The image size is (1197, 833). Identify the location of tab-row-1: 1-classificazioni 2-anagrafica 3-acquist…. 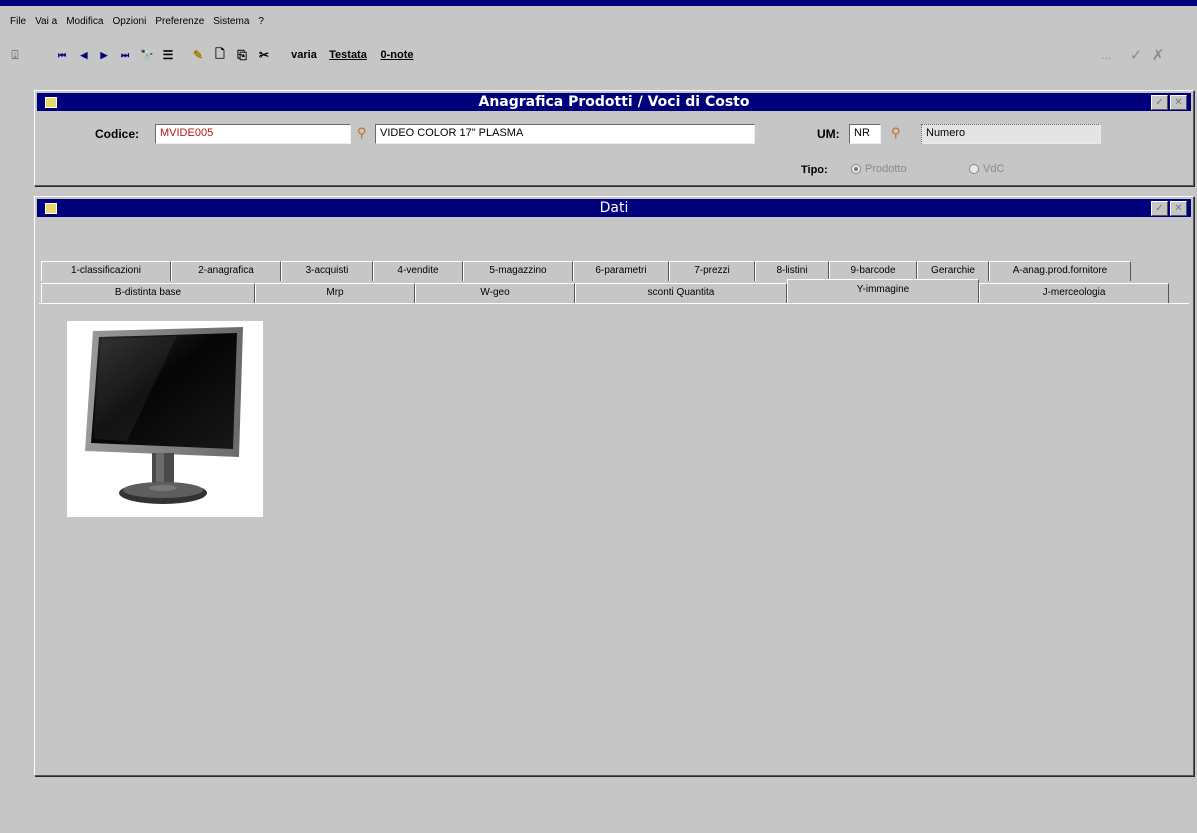
(586, 271).